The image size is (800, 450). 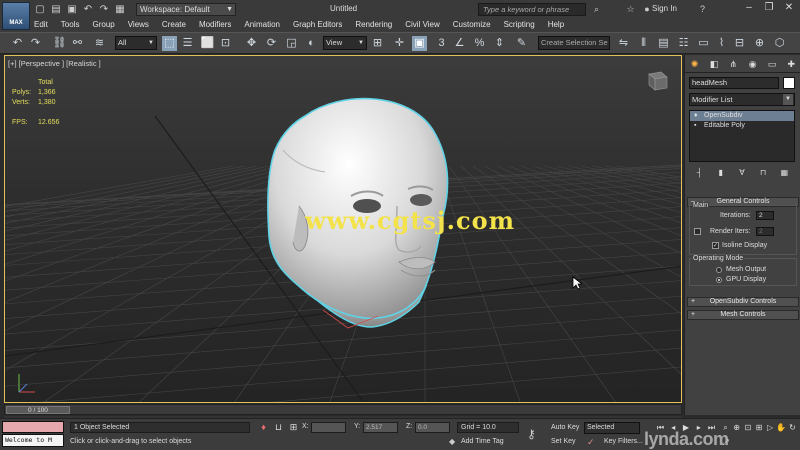 What do you see at coordinates (99, 43) in the screenshot?
I see `bind-space-warp-icon: ≋` at bounding box center [99, 43].